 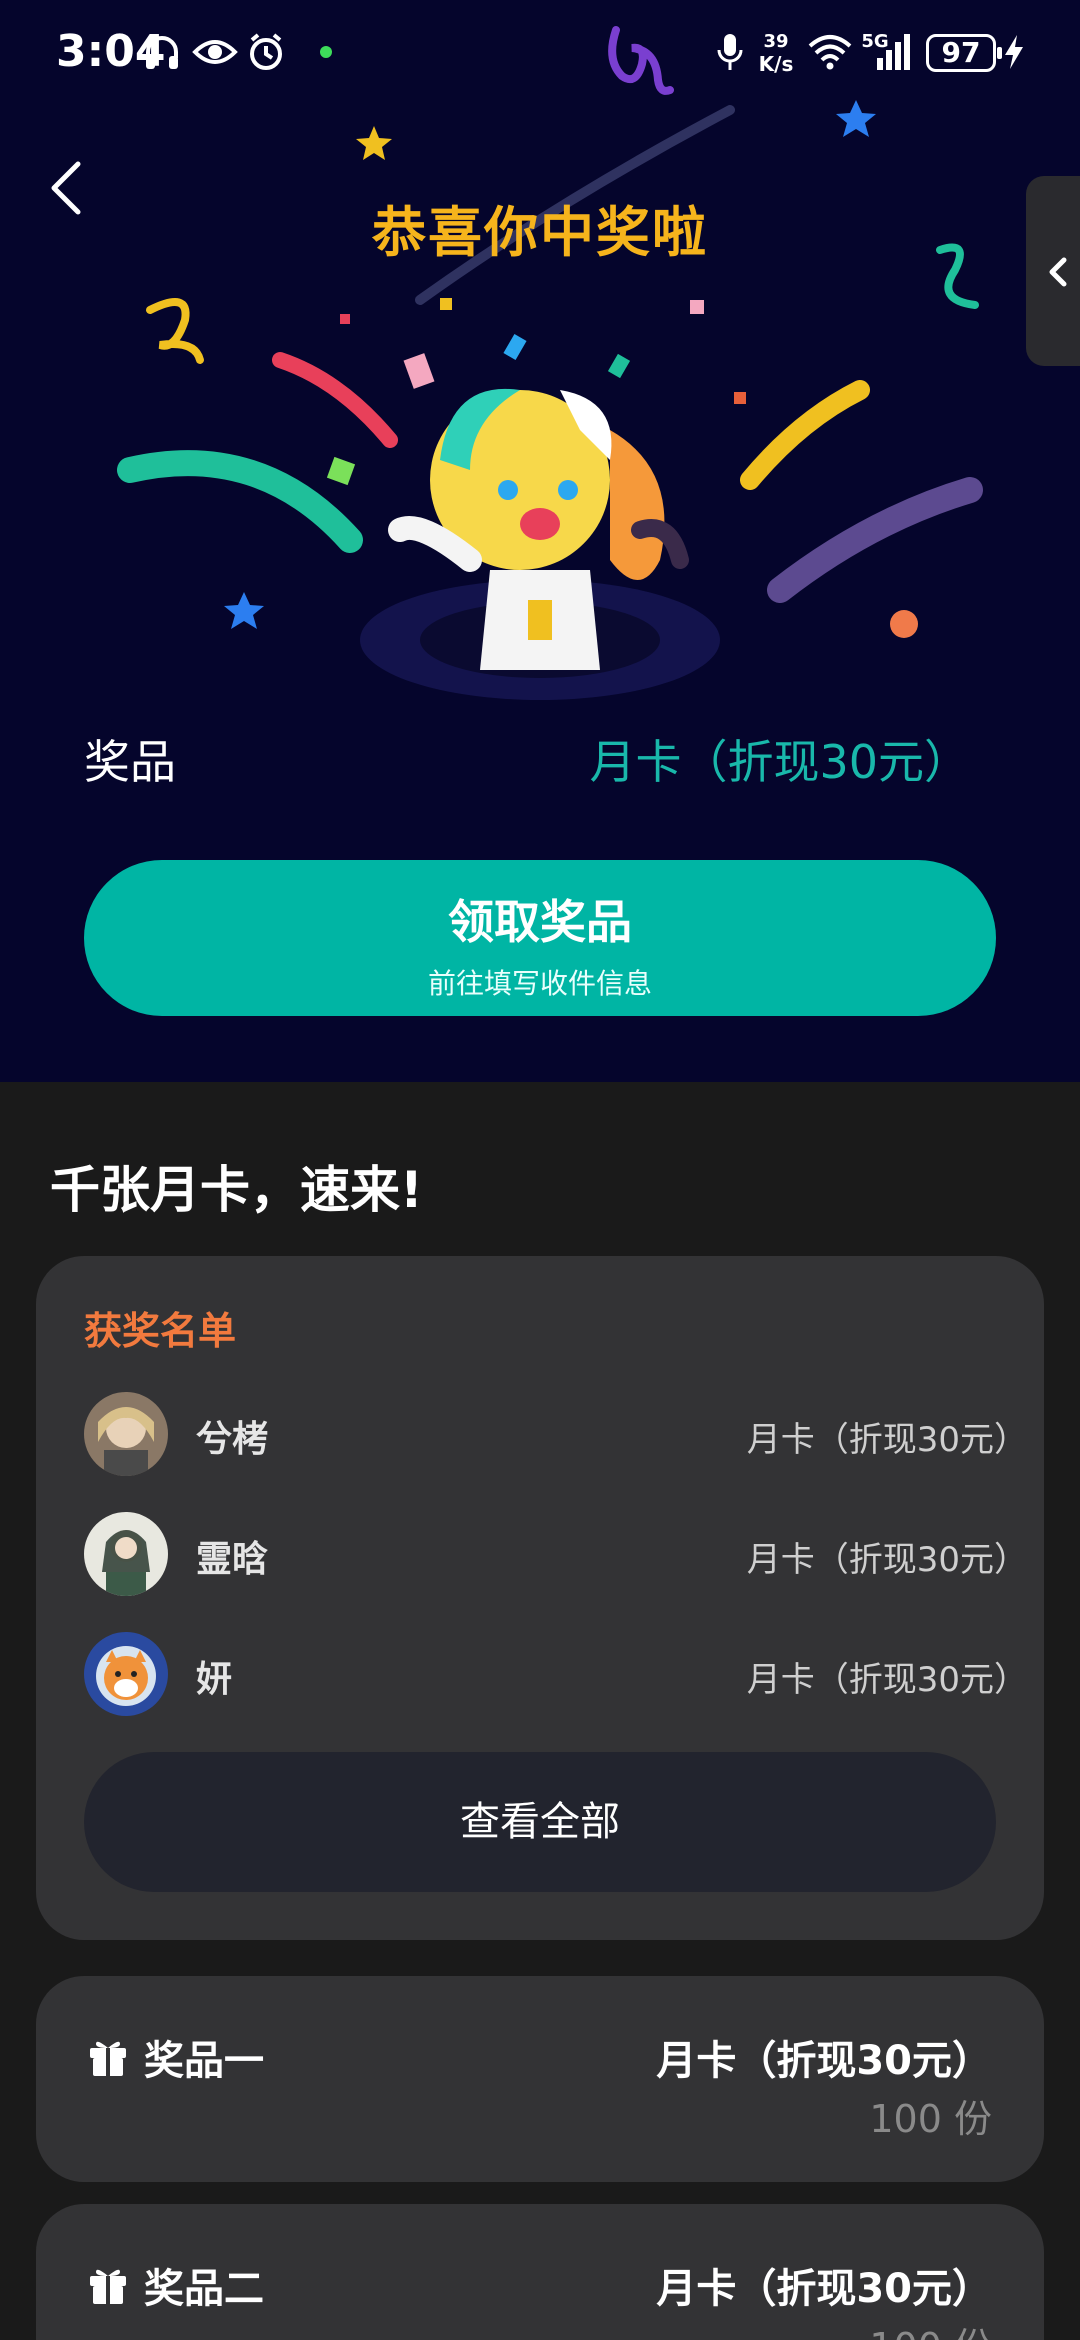 What do you see at coordinates (540, 2272) in the screenshot?
I see `prize-card: 奖品二 月卡（折现30元） 100 份` at bounding box center [540, 2272].